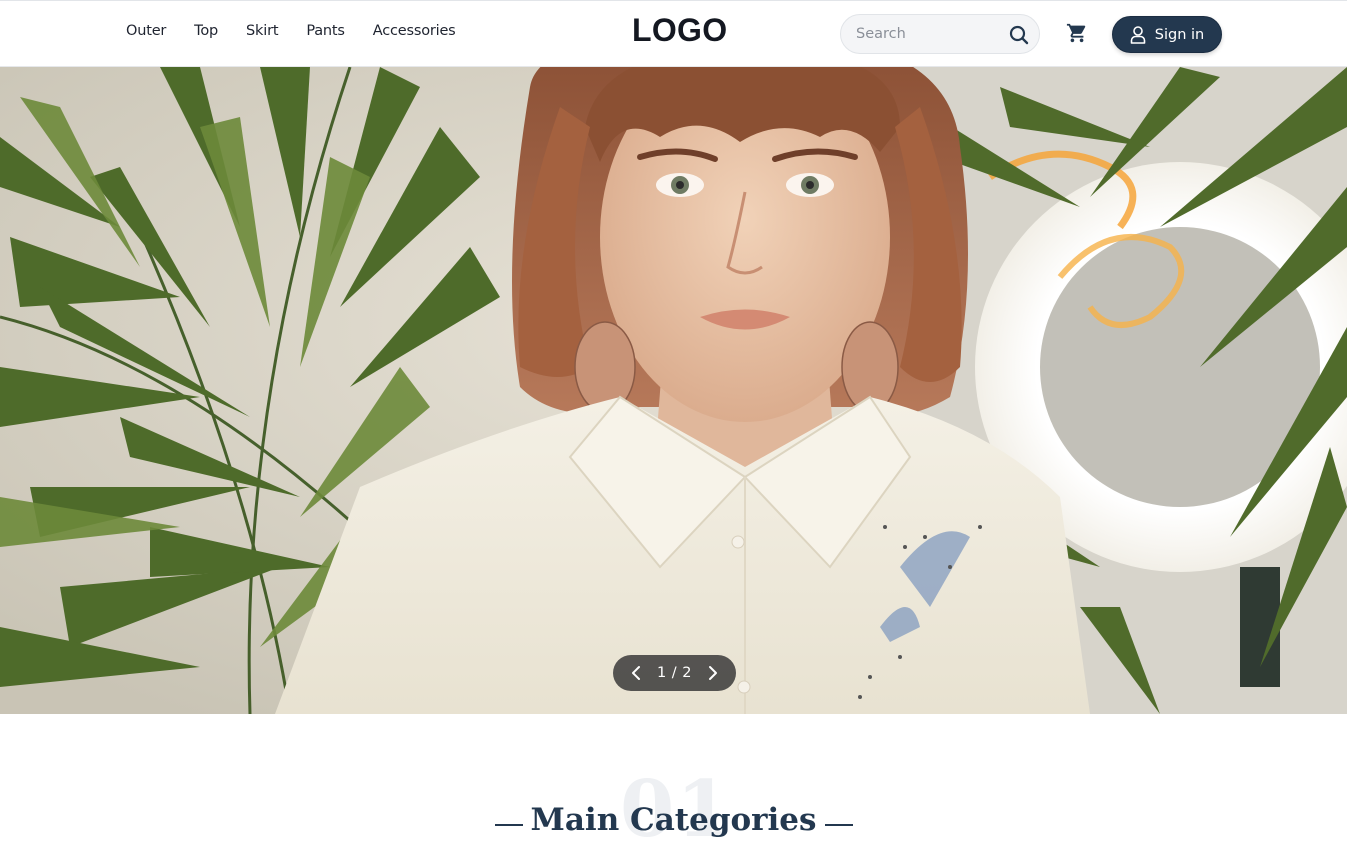  Describe the element at coordinates (839, 825) in the screenshot. I see `title-dash-right` at that location.